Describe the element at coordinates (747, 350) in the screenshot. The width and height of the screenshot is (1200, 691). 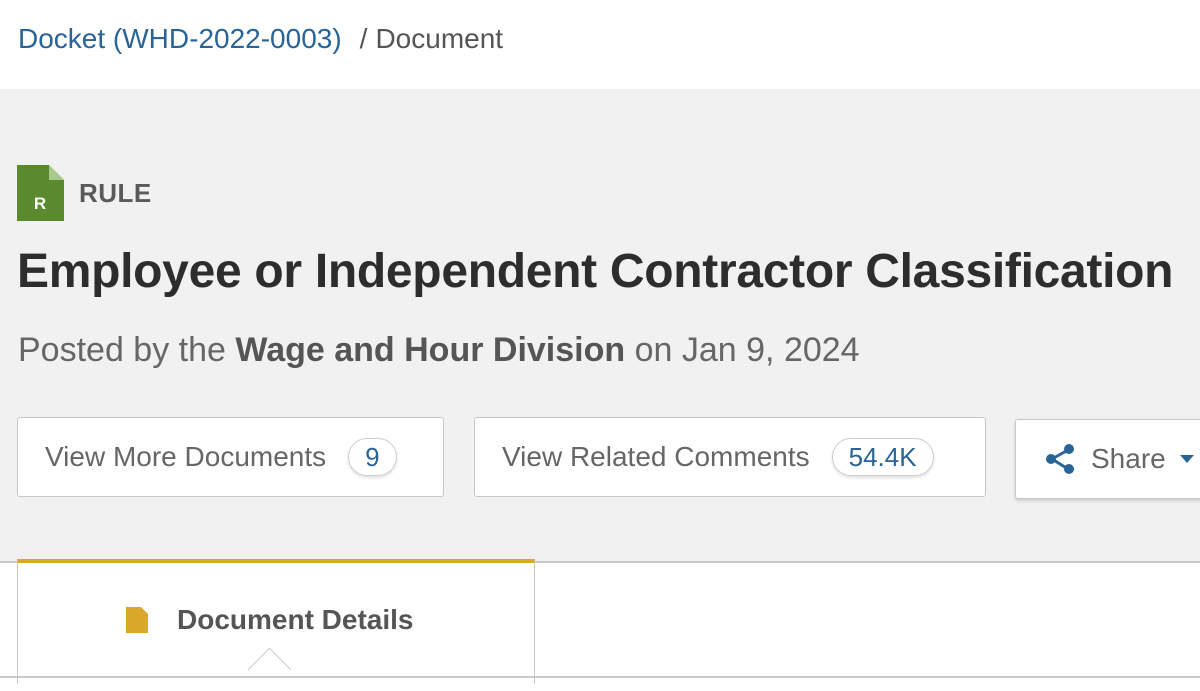
I see `posted-date: on Jan 9, 2024` at that location.